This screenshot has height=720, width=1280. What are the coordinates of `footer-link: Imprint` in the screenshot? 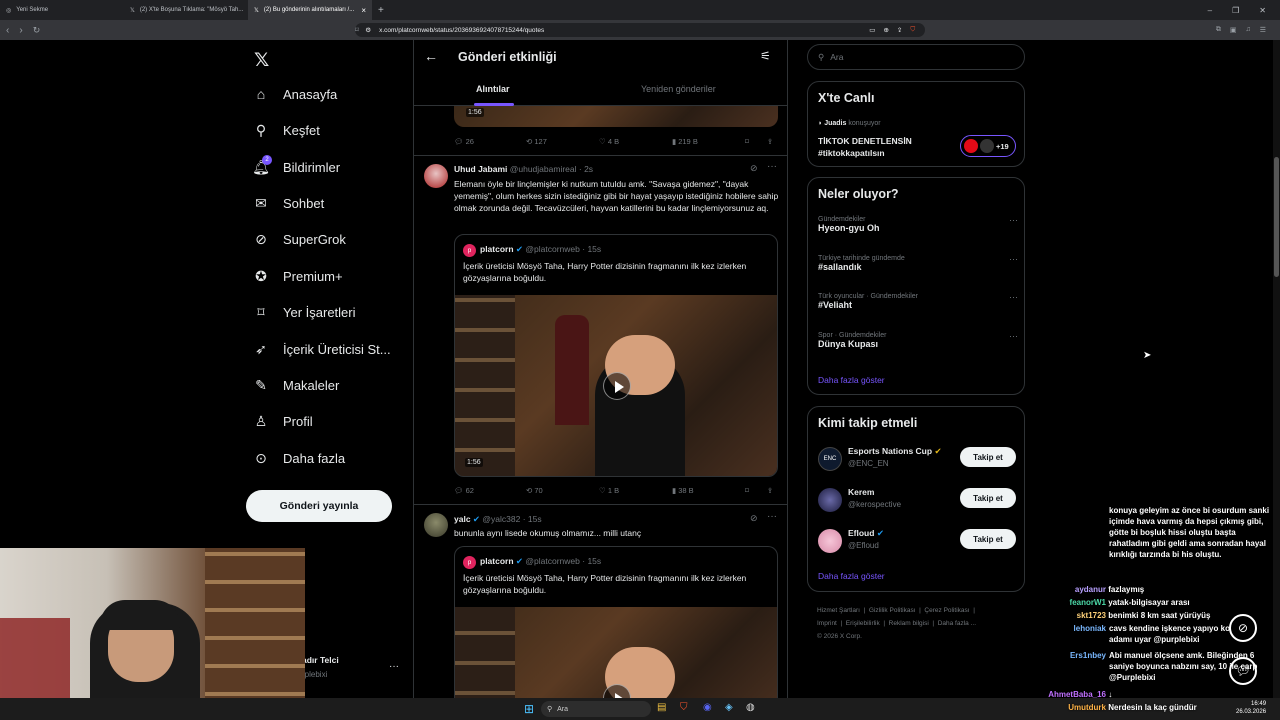 It's located at (827, 623).